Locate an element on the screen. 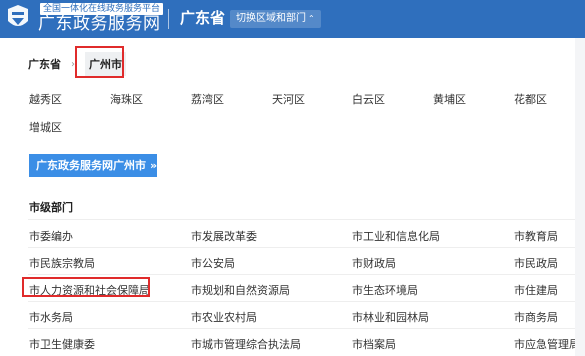  department-link: 市发展改革委 is located at coordinates (224, 236).